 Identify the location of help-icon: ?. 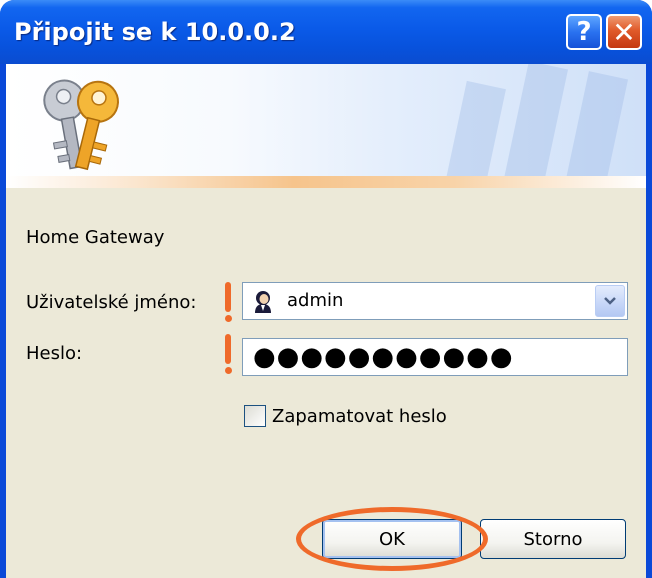
(584, 32).